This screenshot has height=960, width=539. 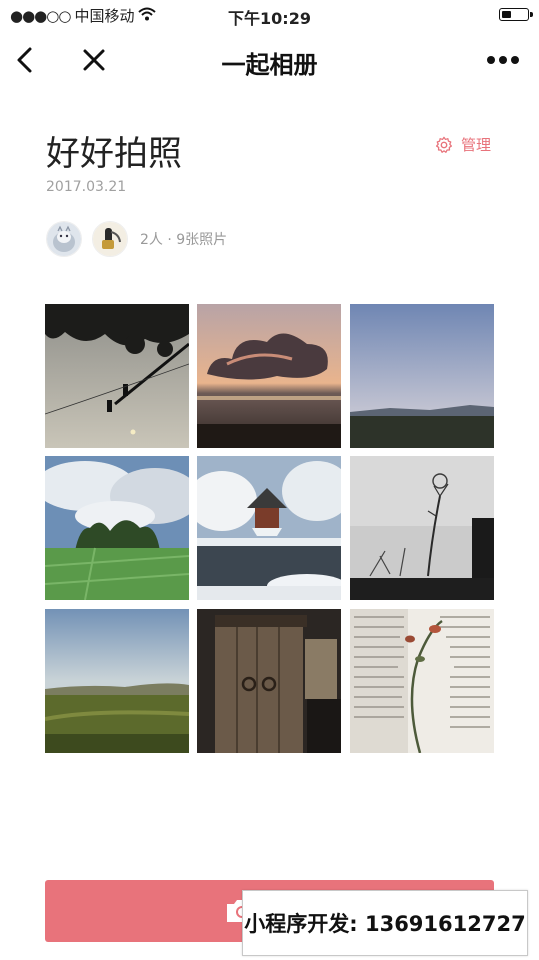 I want to click on gear-icon, so click(x=444, y=144).